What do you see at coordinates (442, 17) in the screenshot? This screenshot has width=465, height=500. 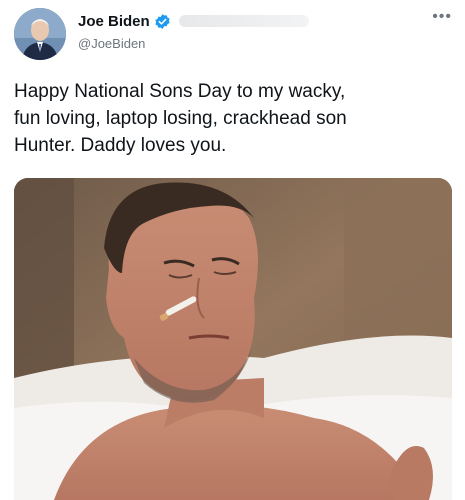 I see `more-options-icon: •••` at bounding box center [442, 17].